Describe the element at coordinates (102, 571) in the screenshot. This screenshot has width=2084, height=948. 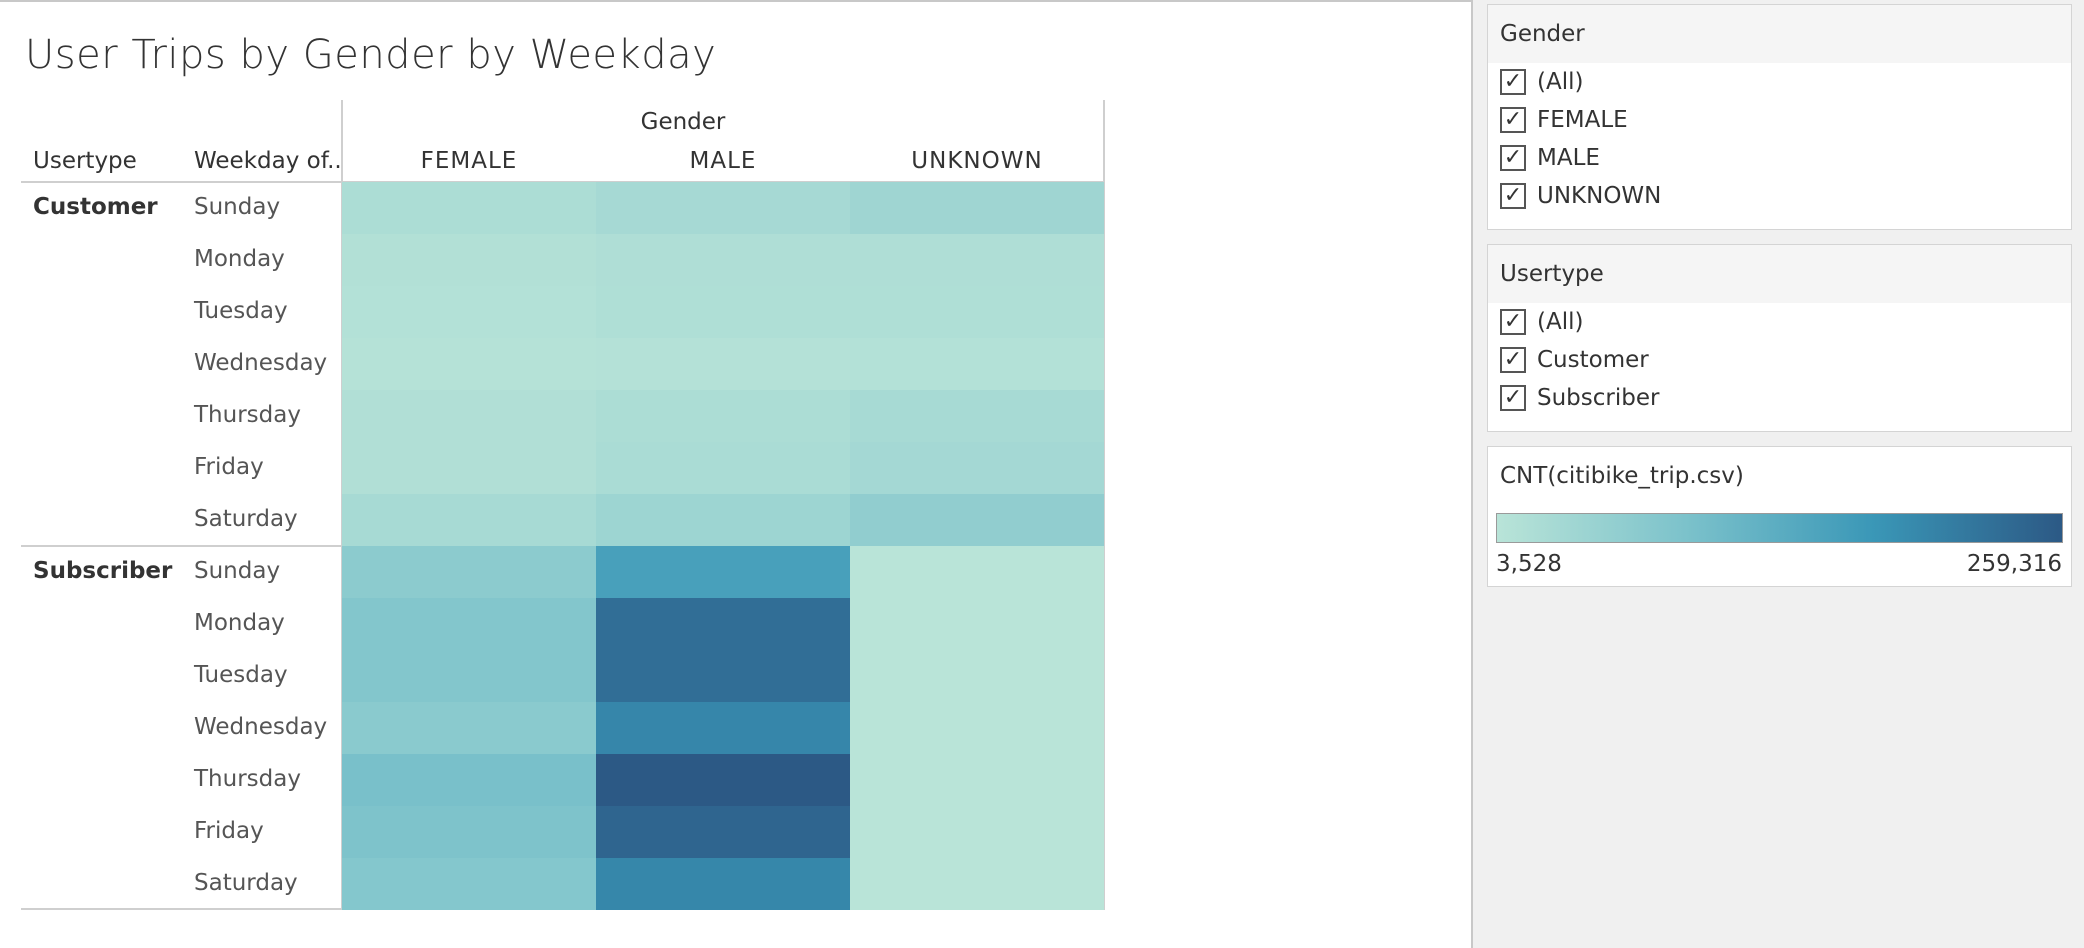
I see `usertype-label-subscriber: Subscriber` at that location.